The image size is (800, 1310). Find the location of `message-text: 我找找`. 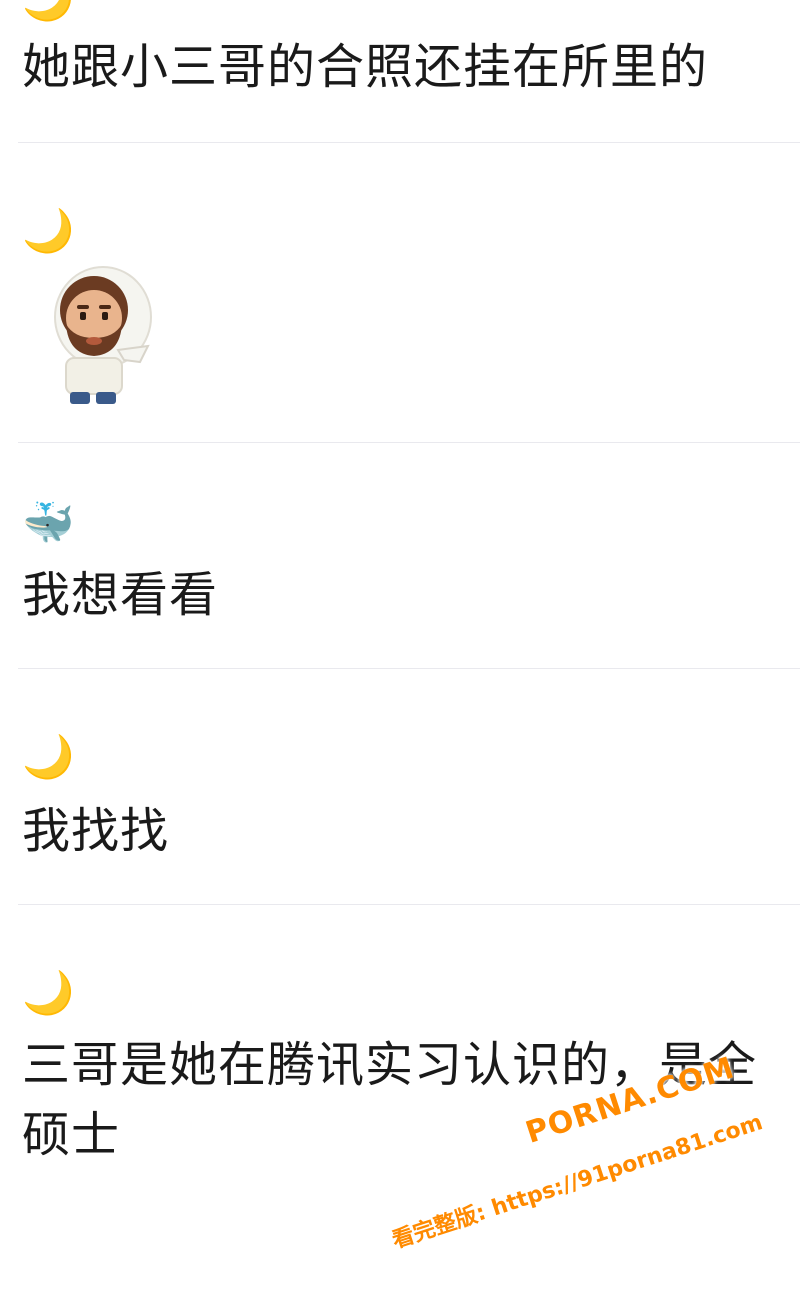

message-text: 我找找 is located at coordinates (96, 831).